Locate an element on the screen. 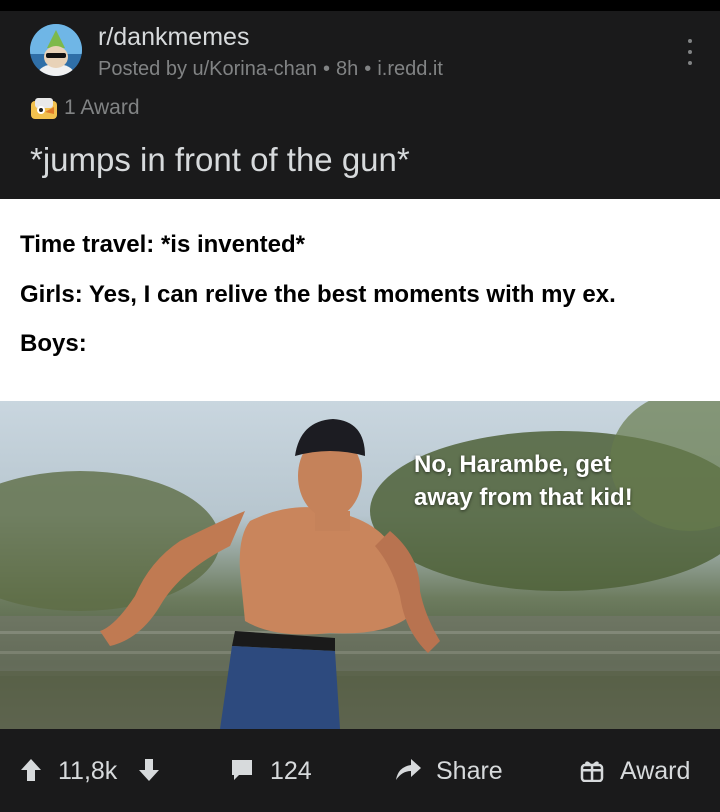 This screenshot has height=812, width=720. comments-count: 124 is located at coordinates (291, 771).